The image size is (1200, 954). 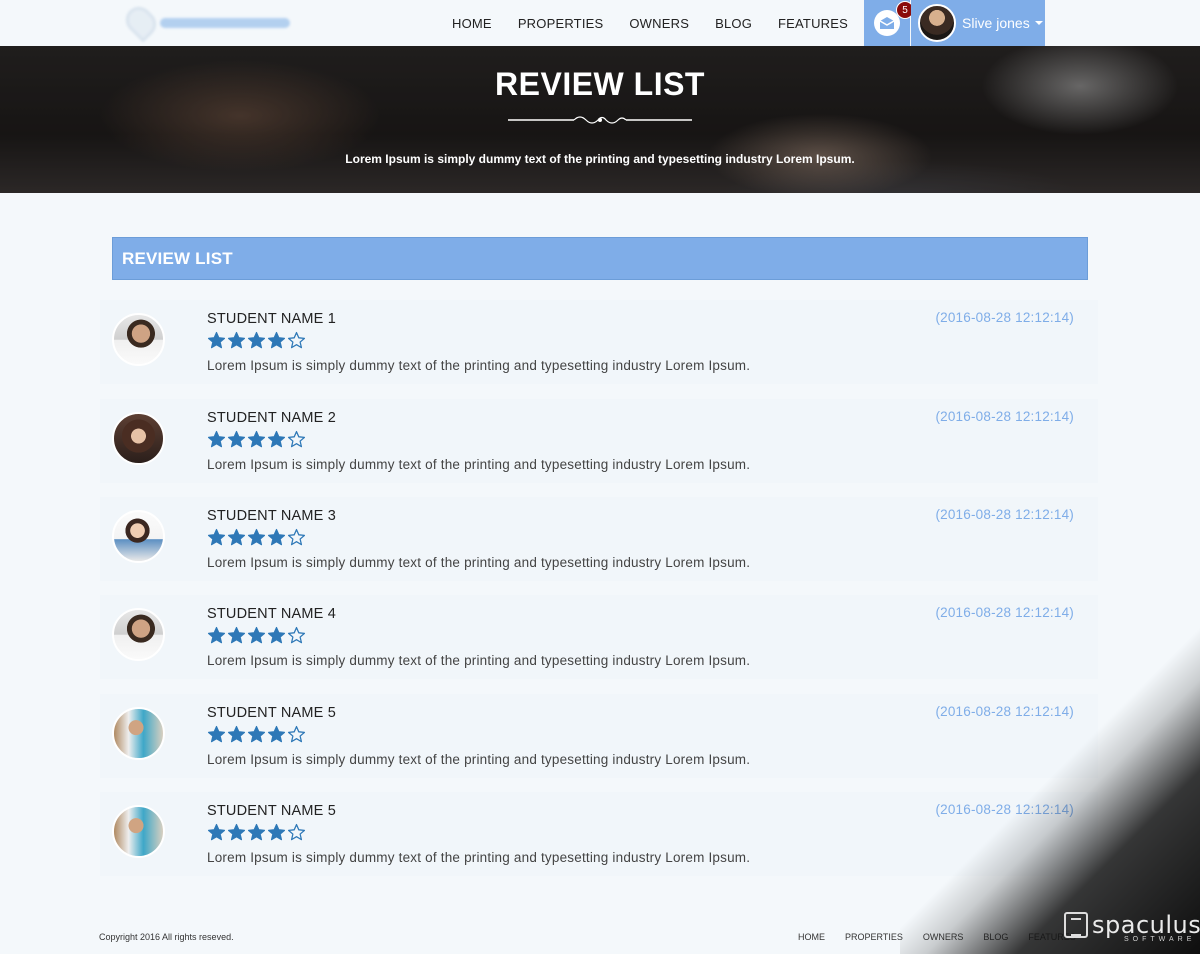 What do you see at coordinates (1146, 925) in the screenshot?
I see `watermark-brand: spaculus` at bounding box center [1146, 925].